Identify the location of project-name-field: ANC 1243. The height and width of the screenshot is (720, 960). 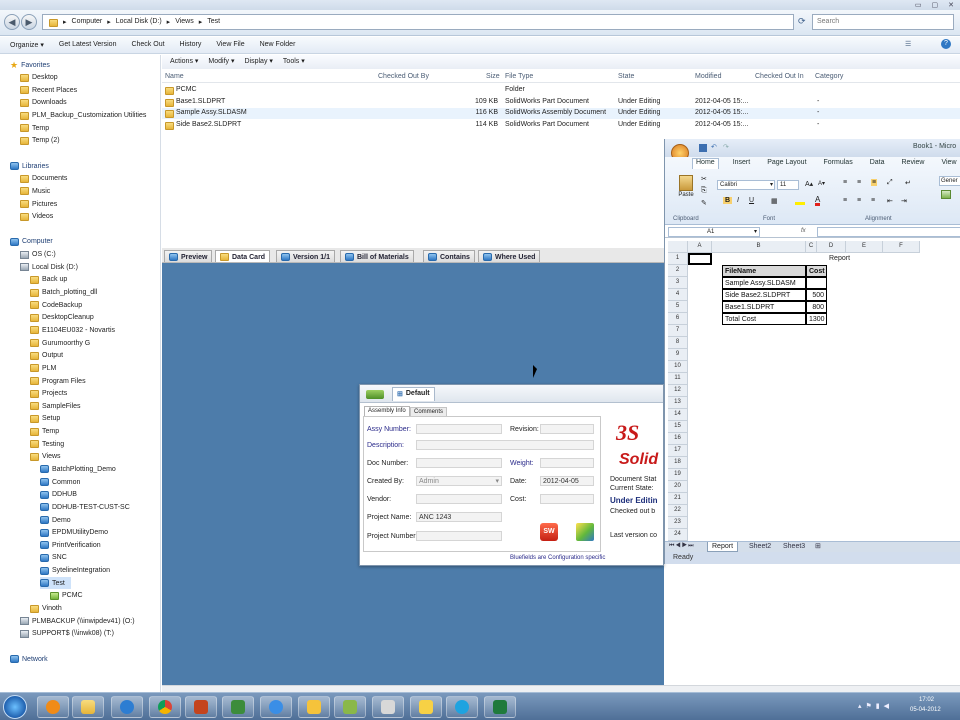
(459, 517).